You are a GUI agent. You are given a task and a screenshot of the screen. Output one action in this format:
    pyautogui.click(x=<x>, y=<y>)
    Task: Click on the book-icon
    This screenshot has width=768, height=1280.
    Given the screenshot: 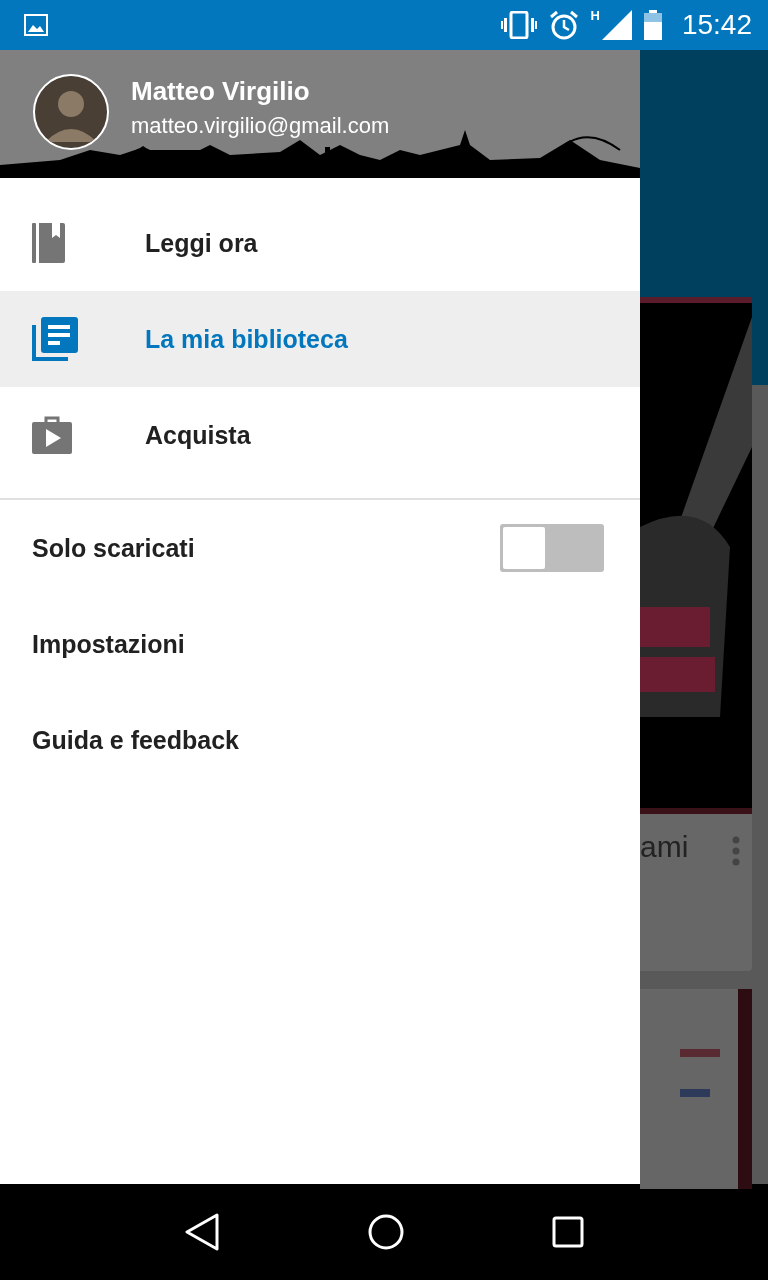 What is the action you would take?
    pyautogui.click(x=49, y=243)
    